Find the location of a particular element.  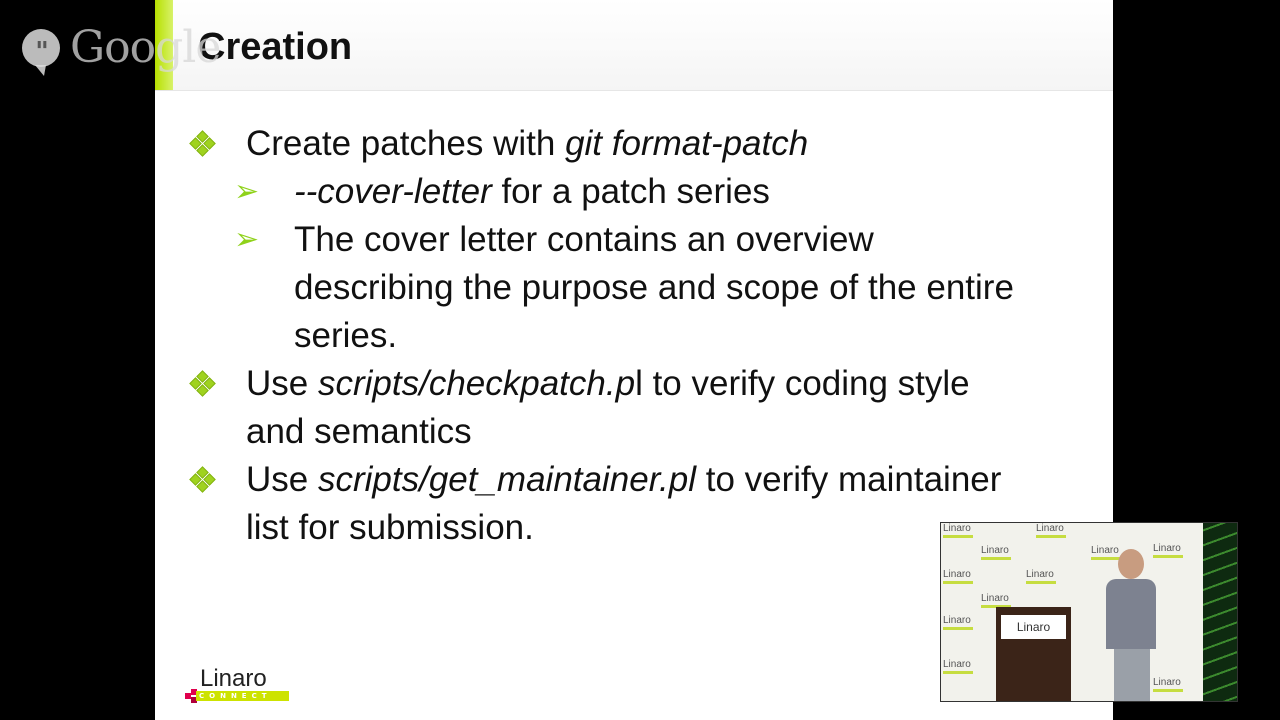

bullet-cover-letter-flag: --cover-letter for a patch series is located at coordinates (532, 191).